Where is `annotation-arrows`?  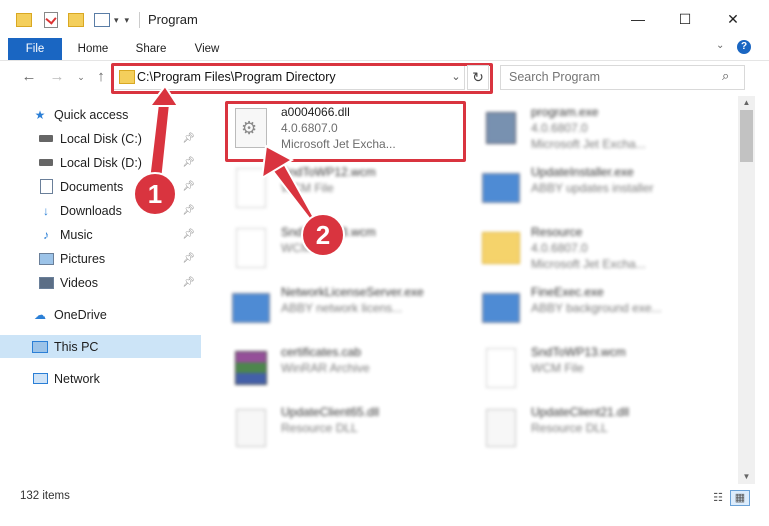 annotation-arrows is located at coordinates (235, 158).